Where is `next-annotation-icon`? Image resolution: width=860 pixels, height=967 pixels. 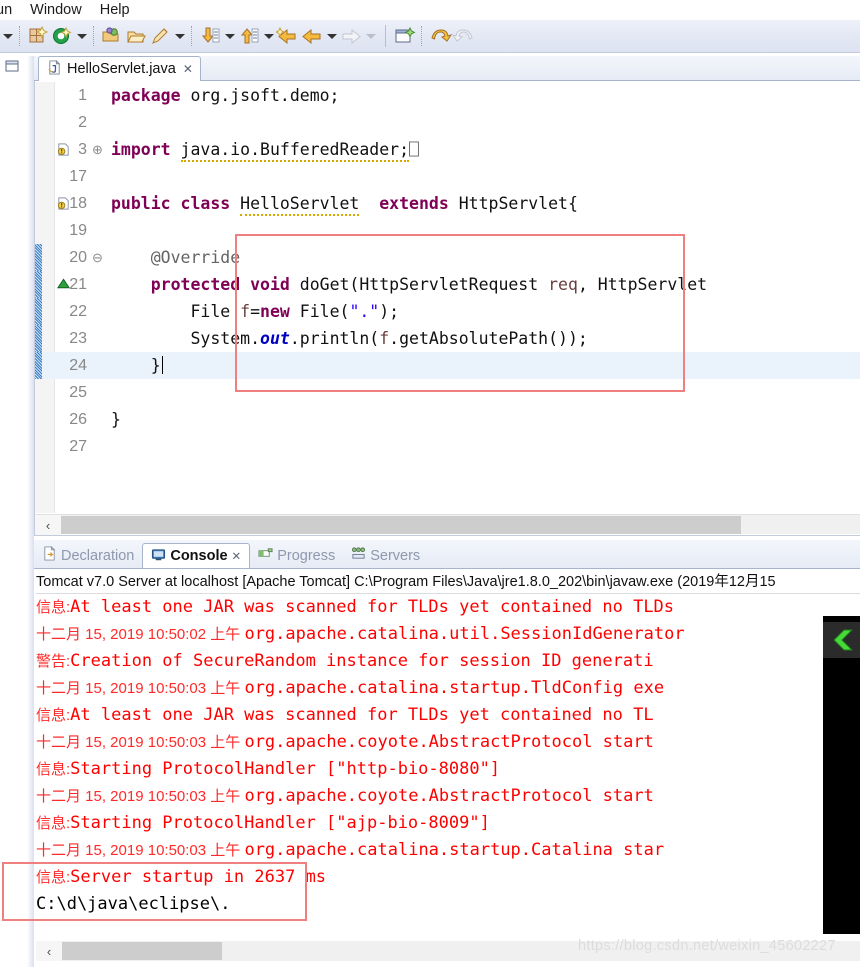 next-annotation-icon is located at coordinates (210, 36).